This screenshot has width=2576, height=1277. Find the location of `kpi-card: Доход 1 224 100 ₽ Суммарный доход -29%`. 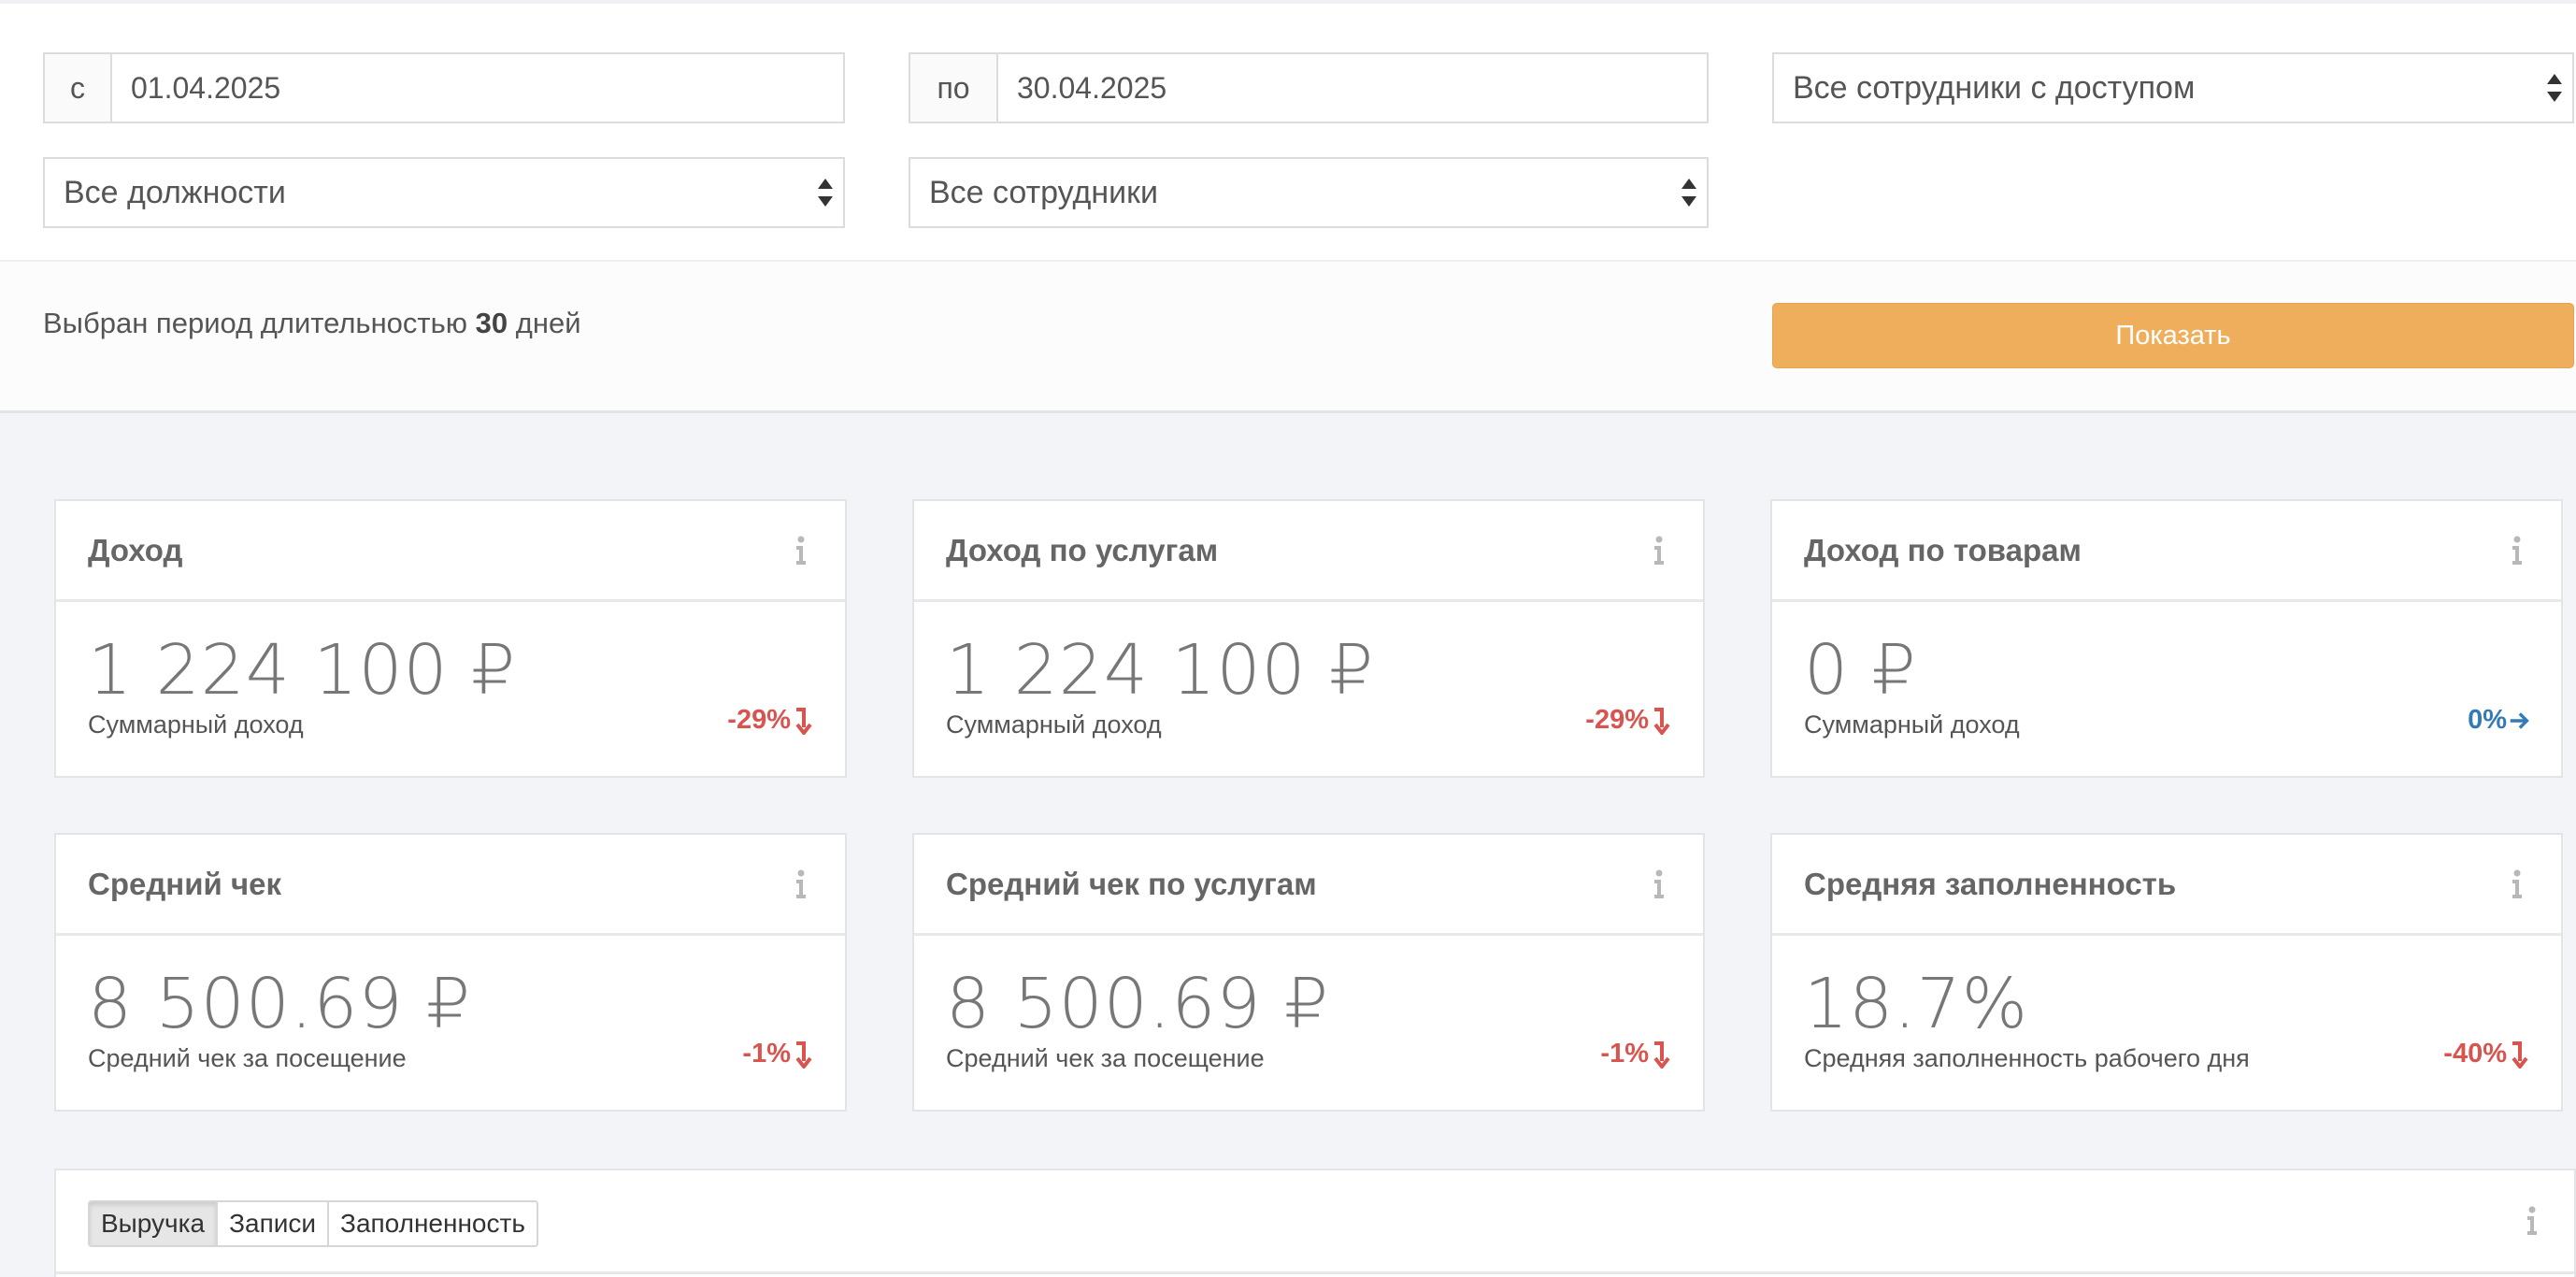

kpi-card: Доход 1 224 100 ₽ Суммарный доход -29% is located at coordinates (450, 639).